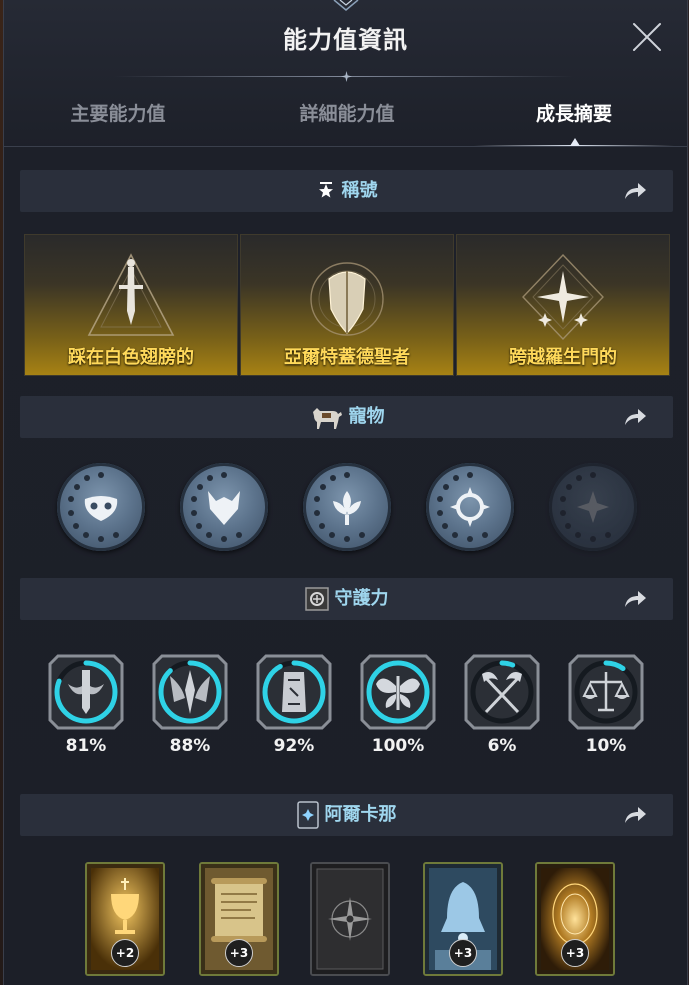 This screenshot has height=985, width=689. I want to click on guardian-slot: 92%, so click(294, 705).